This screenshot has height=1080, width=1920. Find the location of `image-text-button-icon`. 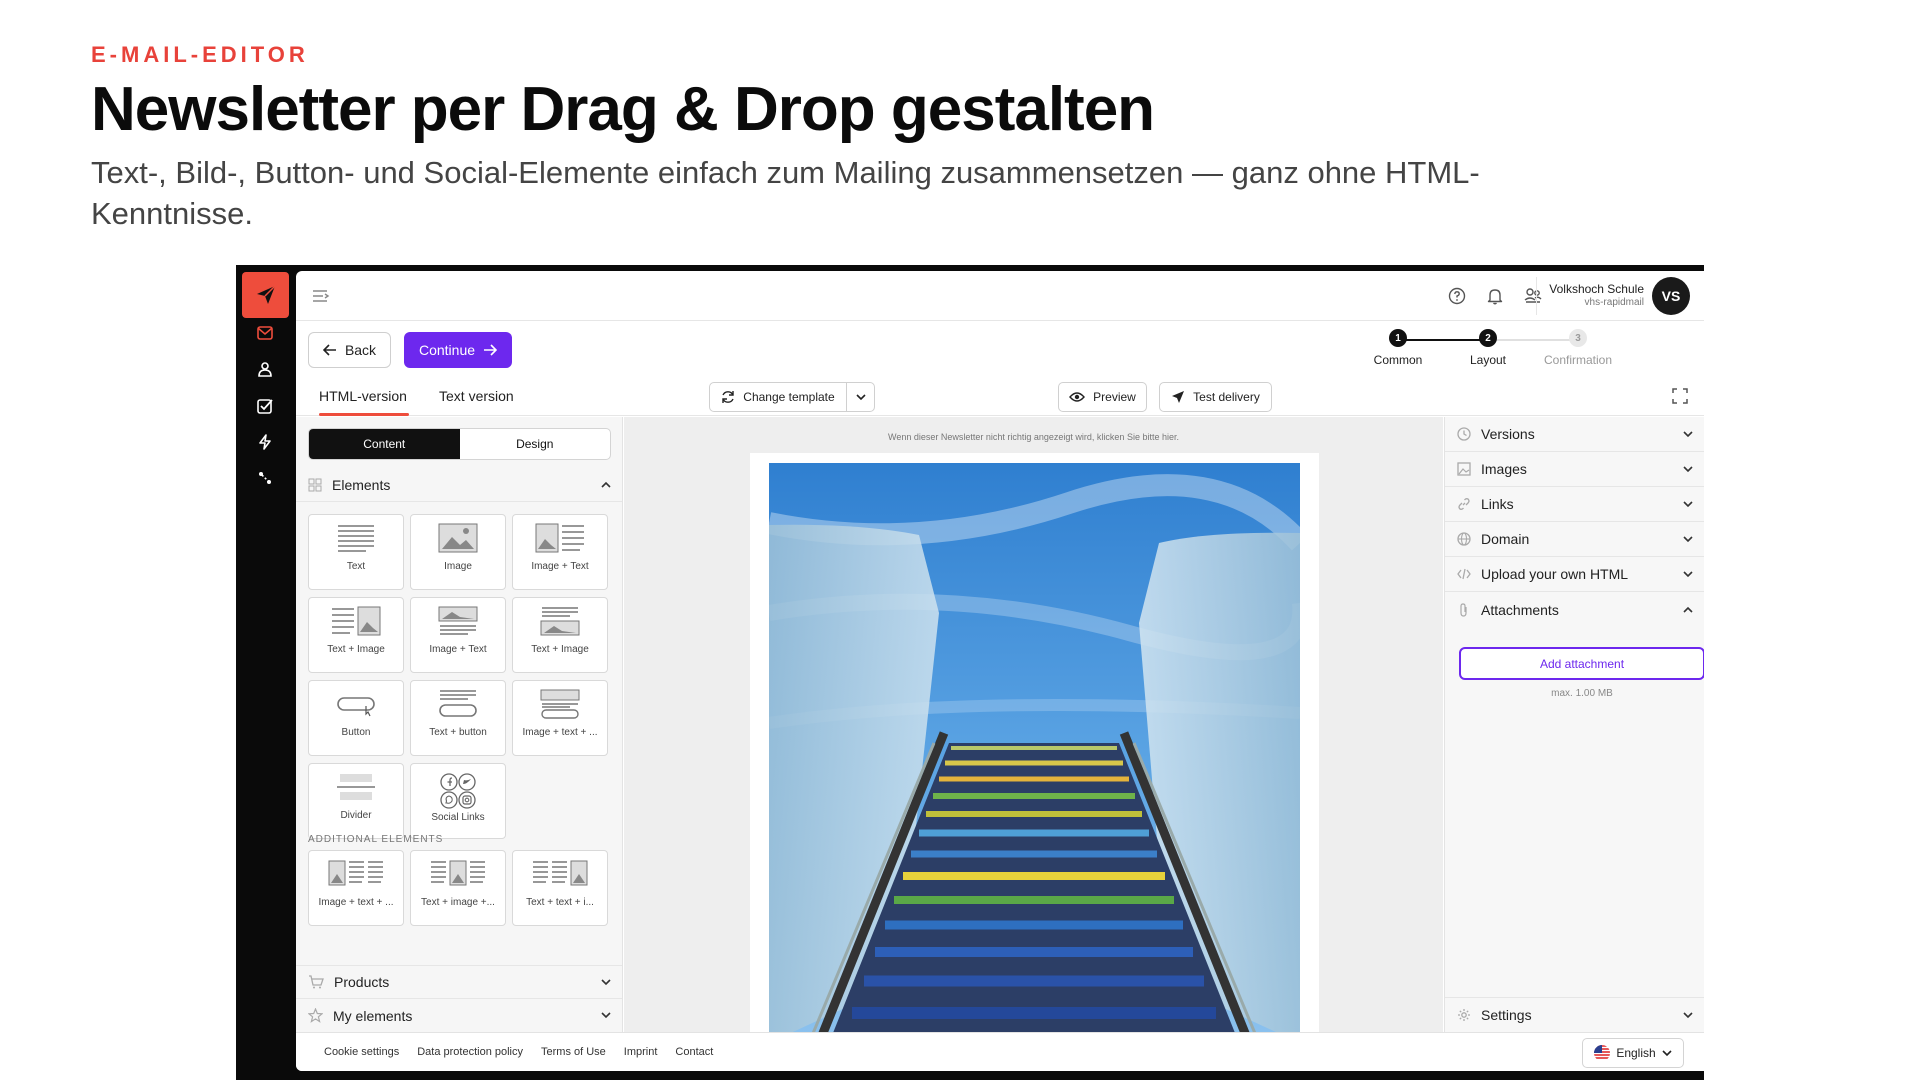

image-text-button-icon is located at coordinates (560, 704).